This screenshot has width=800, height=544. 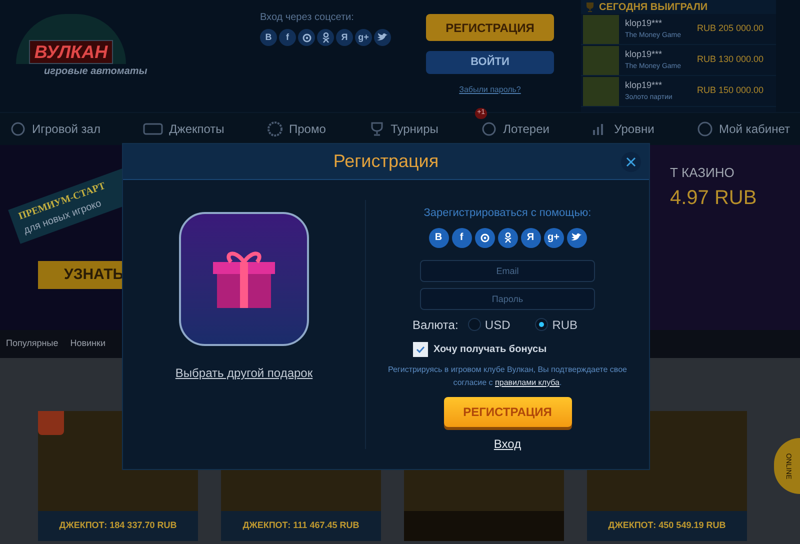 I want to click on win-amount: RUB 205 000.00, so click(x=730, y=29).